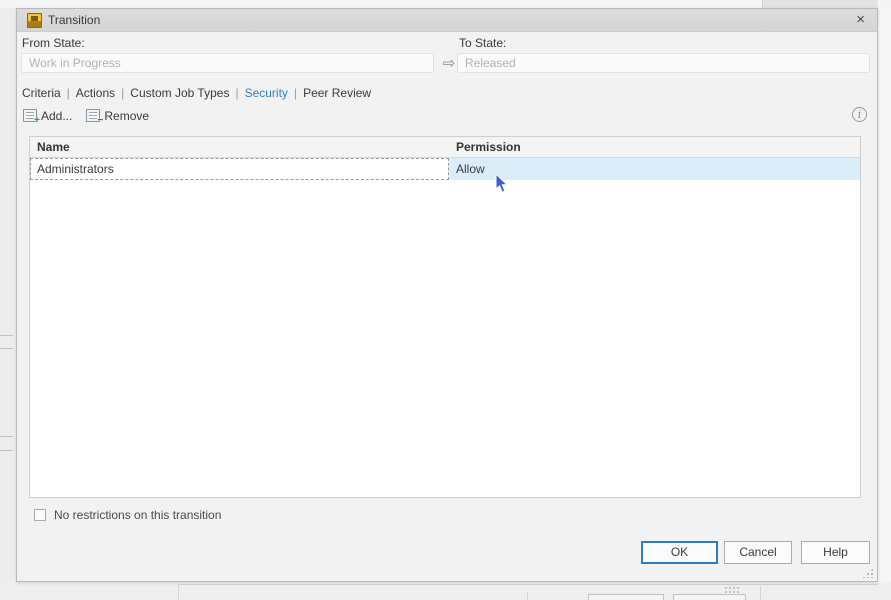  Describe the element at coordinates (266, 93) in the screenshot. I see `tab-security: Security` at that location.